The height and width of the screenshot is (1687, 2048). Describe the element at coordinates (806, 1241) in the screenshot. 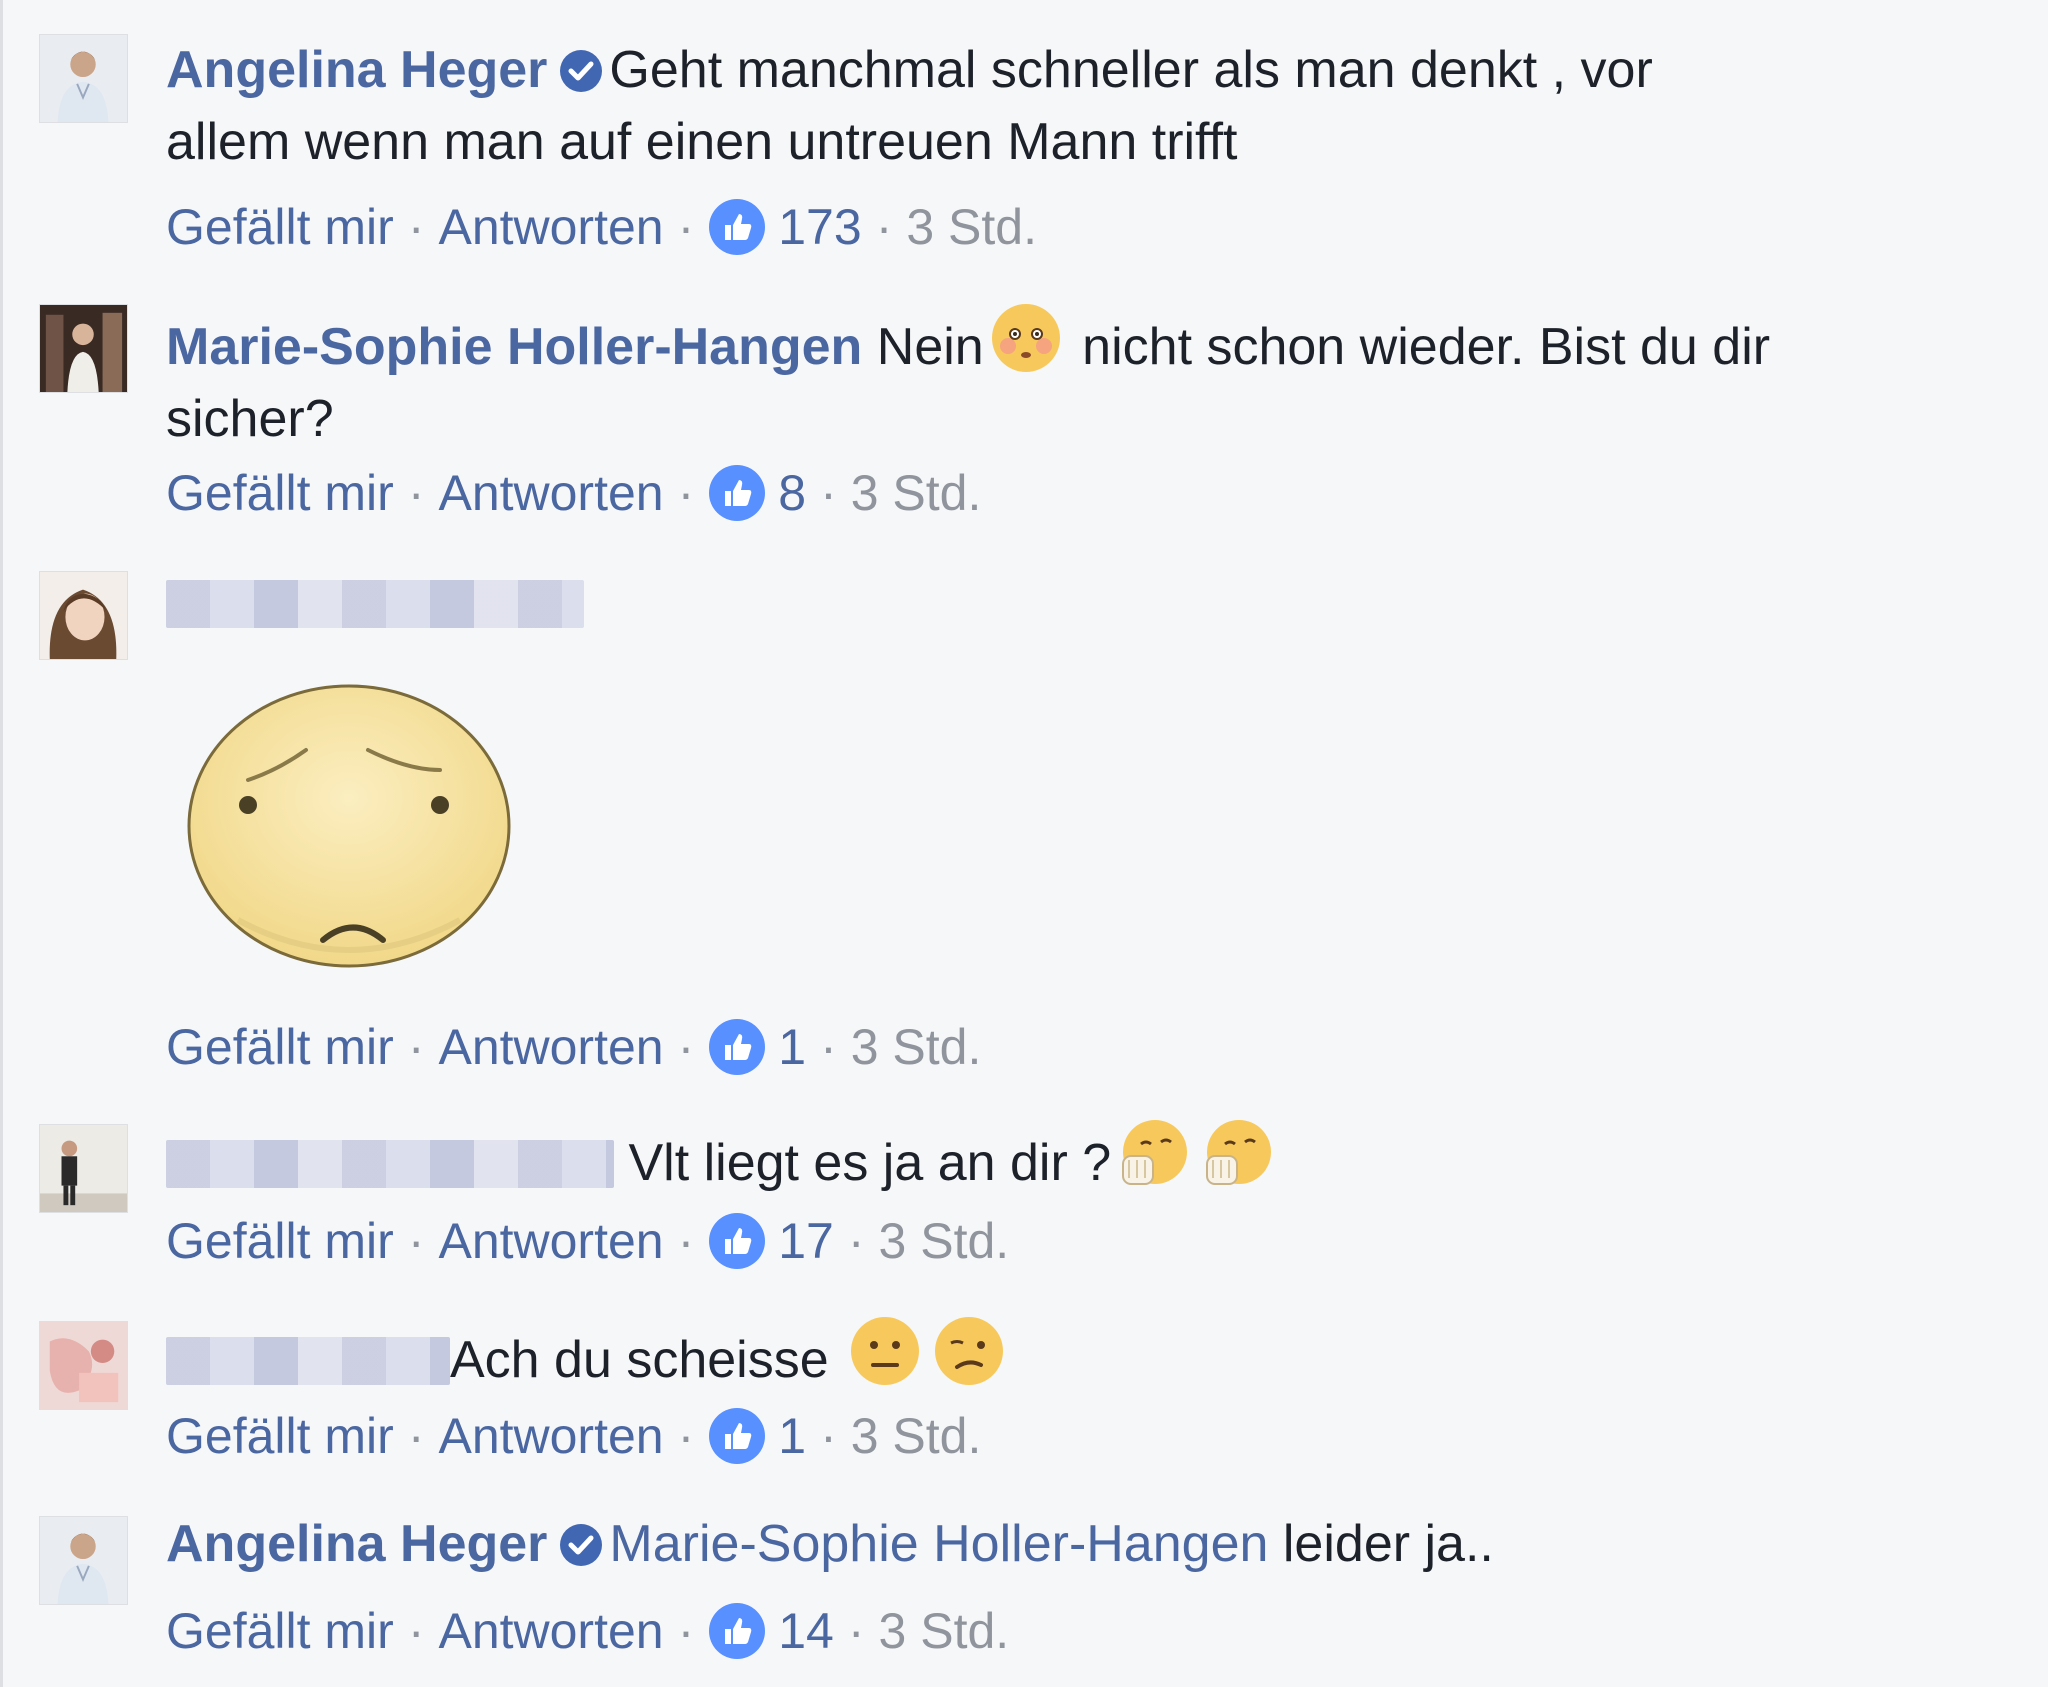

I see `like-count: 17` at that location.